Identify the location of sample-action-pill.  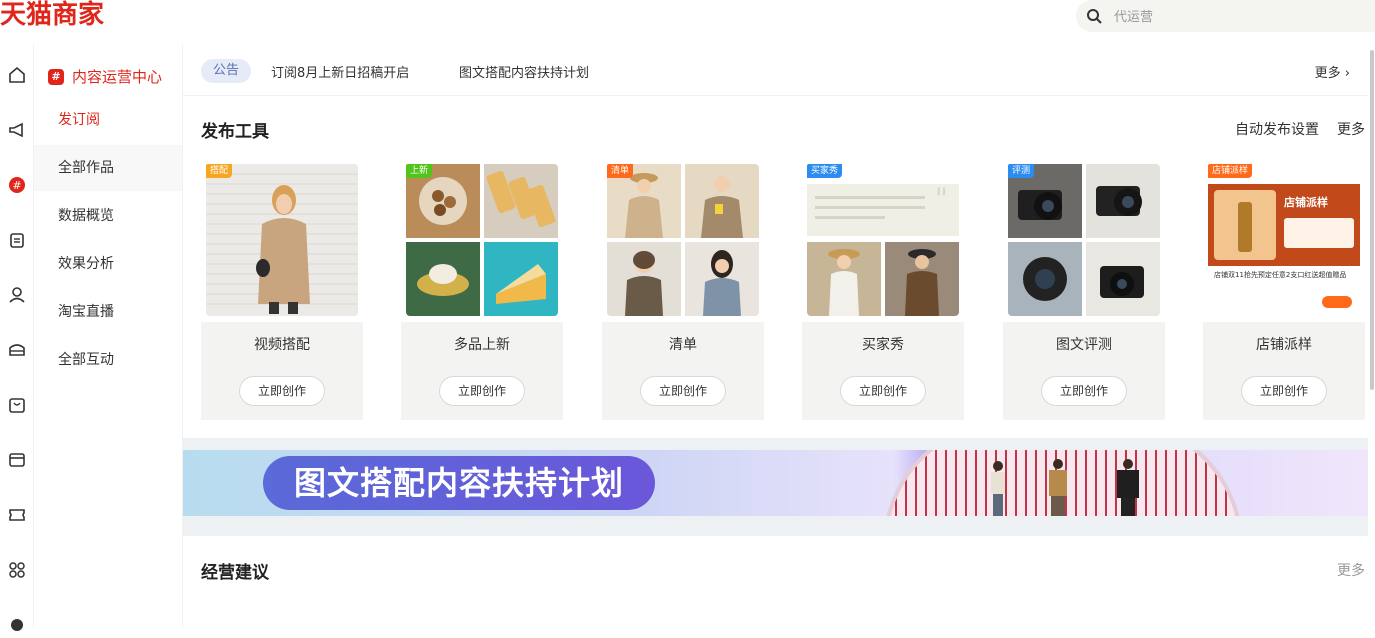
(1337, 302).